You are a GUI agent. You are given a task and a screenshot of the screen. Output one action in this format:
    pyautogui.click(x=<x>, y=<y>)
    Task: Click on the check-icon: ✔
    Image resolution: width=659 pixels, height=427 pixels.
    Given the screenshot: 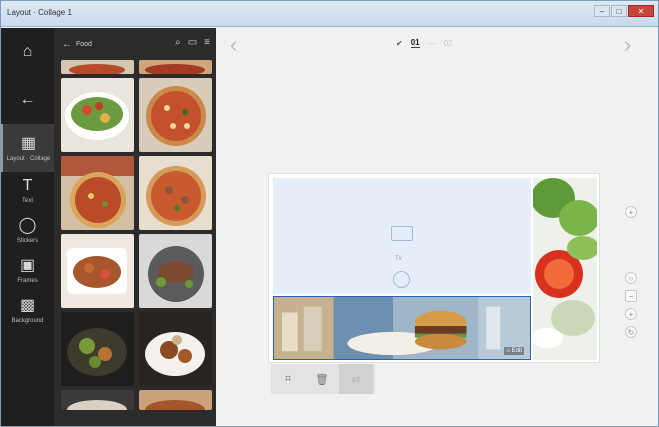 What is the action you would take?
    pyautogui.click(x=399, y=43)
    